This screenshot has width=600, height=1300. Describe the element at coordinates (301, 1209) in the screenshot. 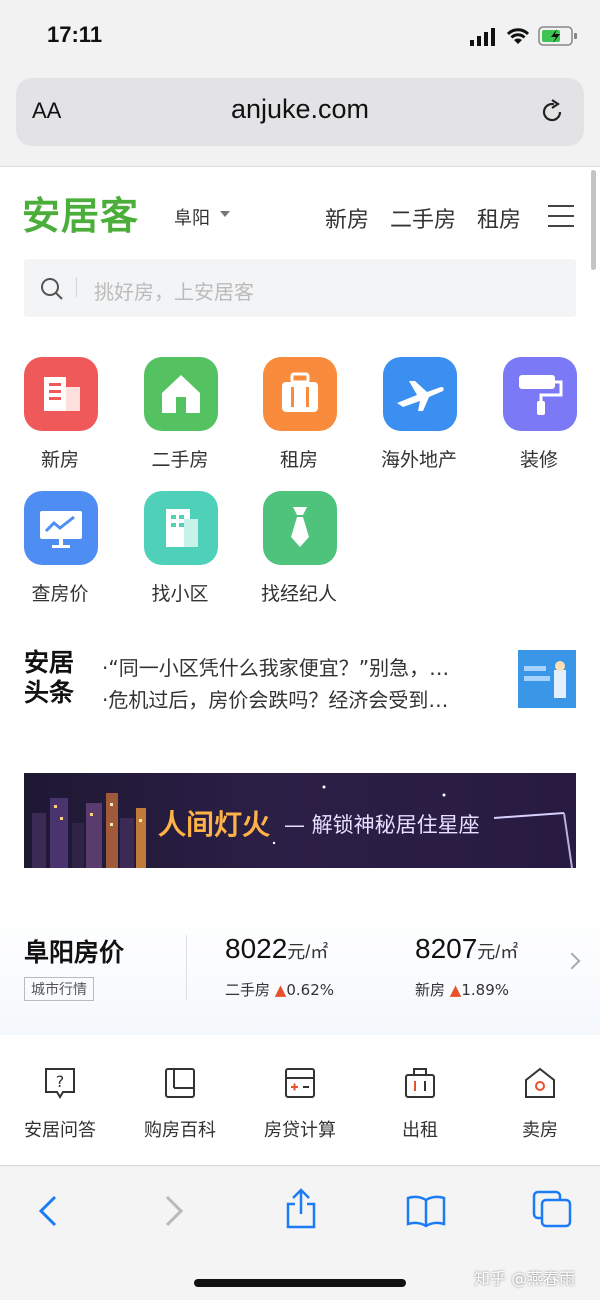

I see `share-icon` at that location.